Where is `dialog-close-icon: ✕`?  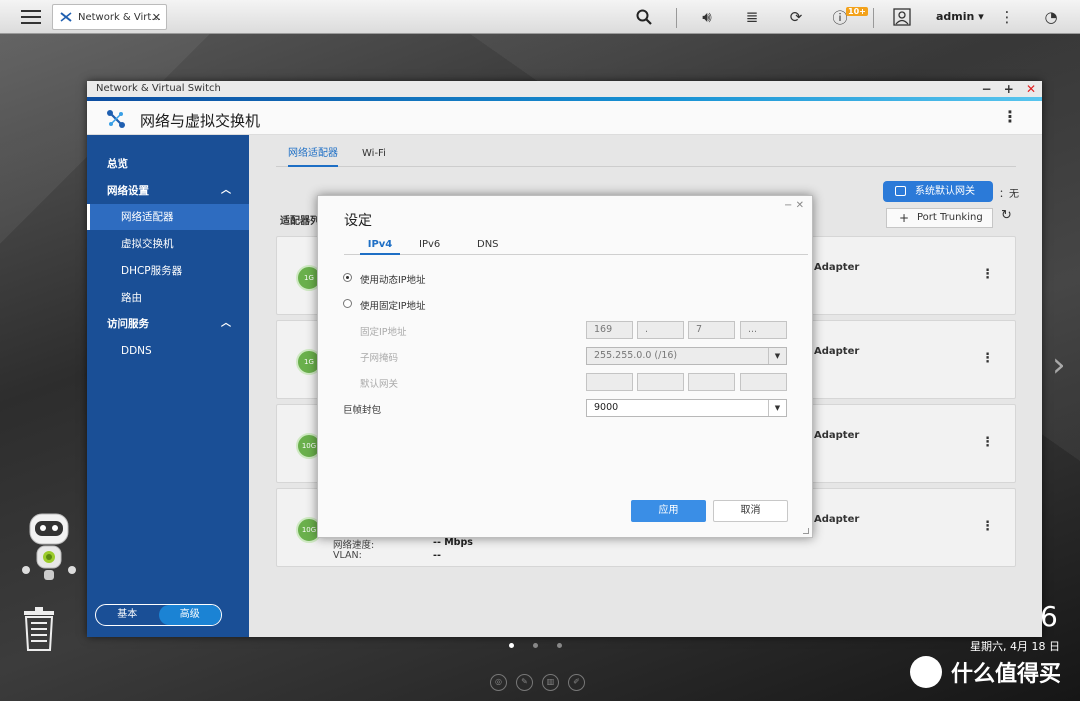 dialog-close-icon: ✕ is located at coordinates (800, 205).